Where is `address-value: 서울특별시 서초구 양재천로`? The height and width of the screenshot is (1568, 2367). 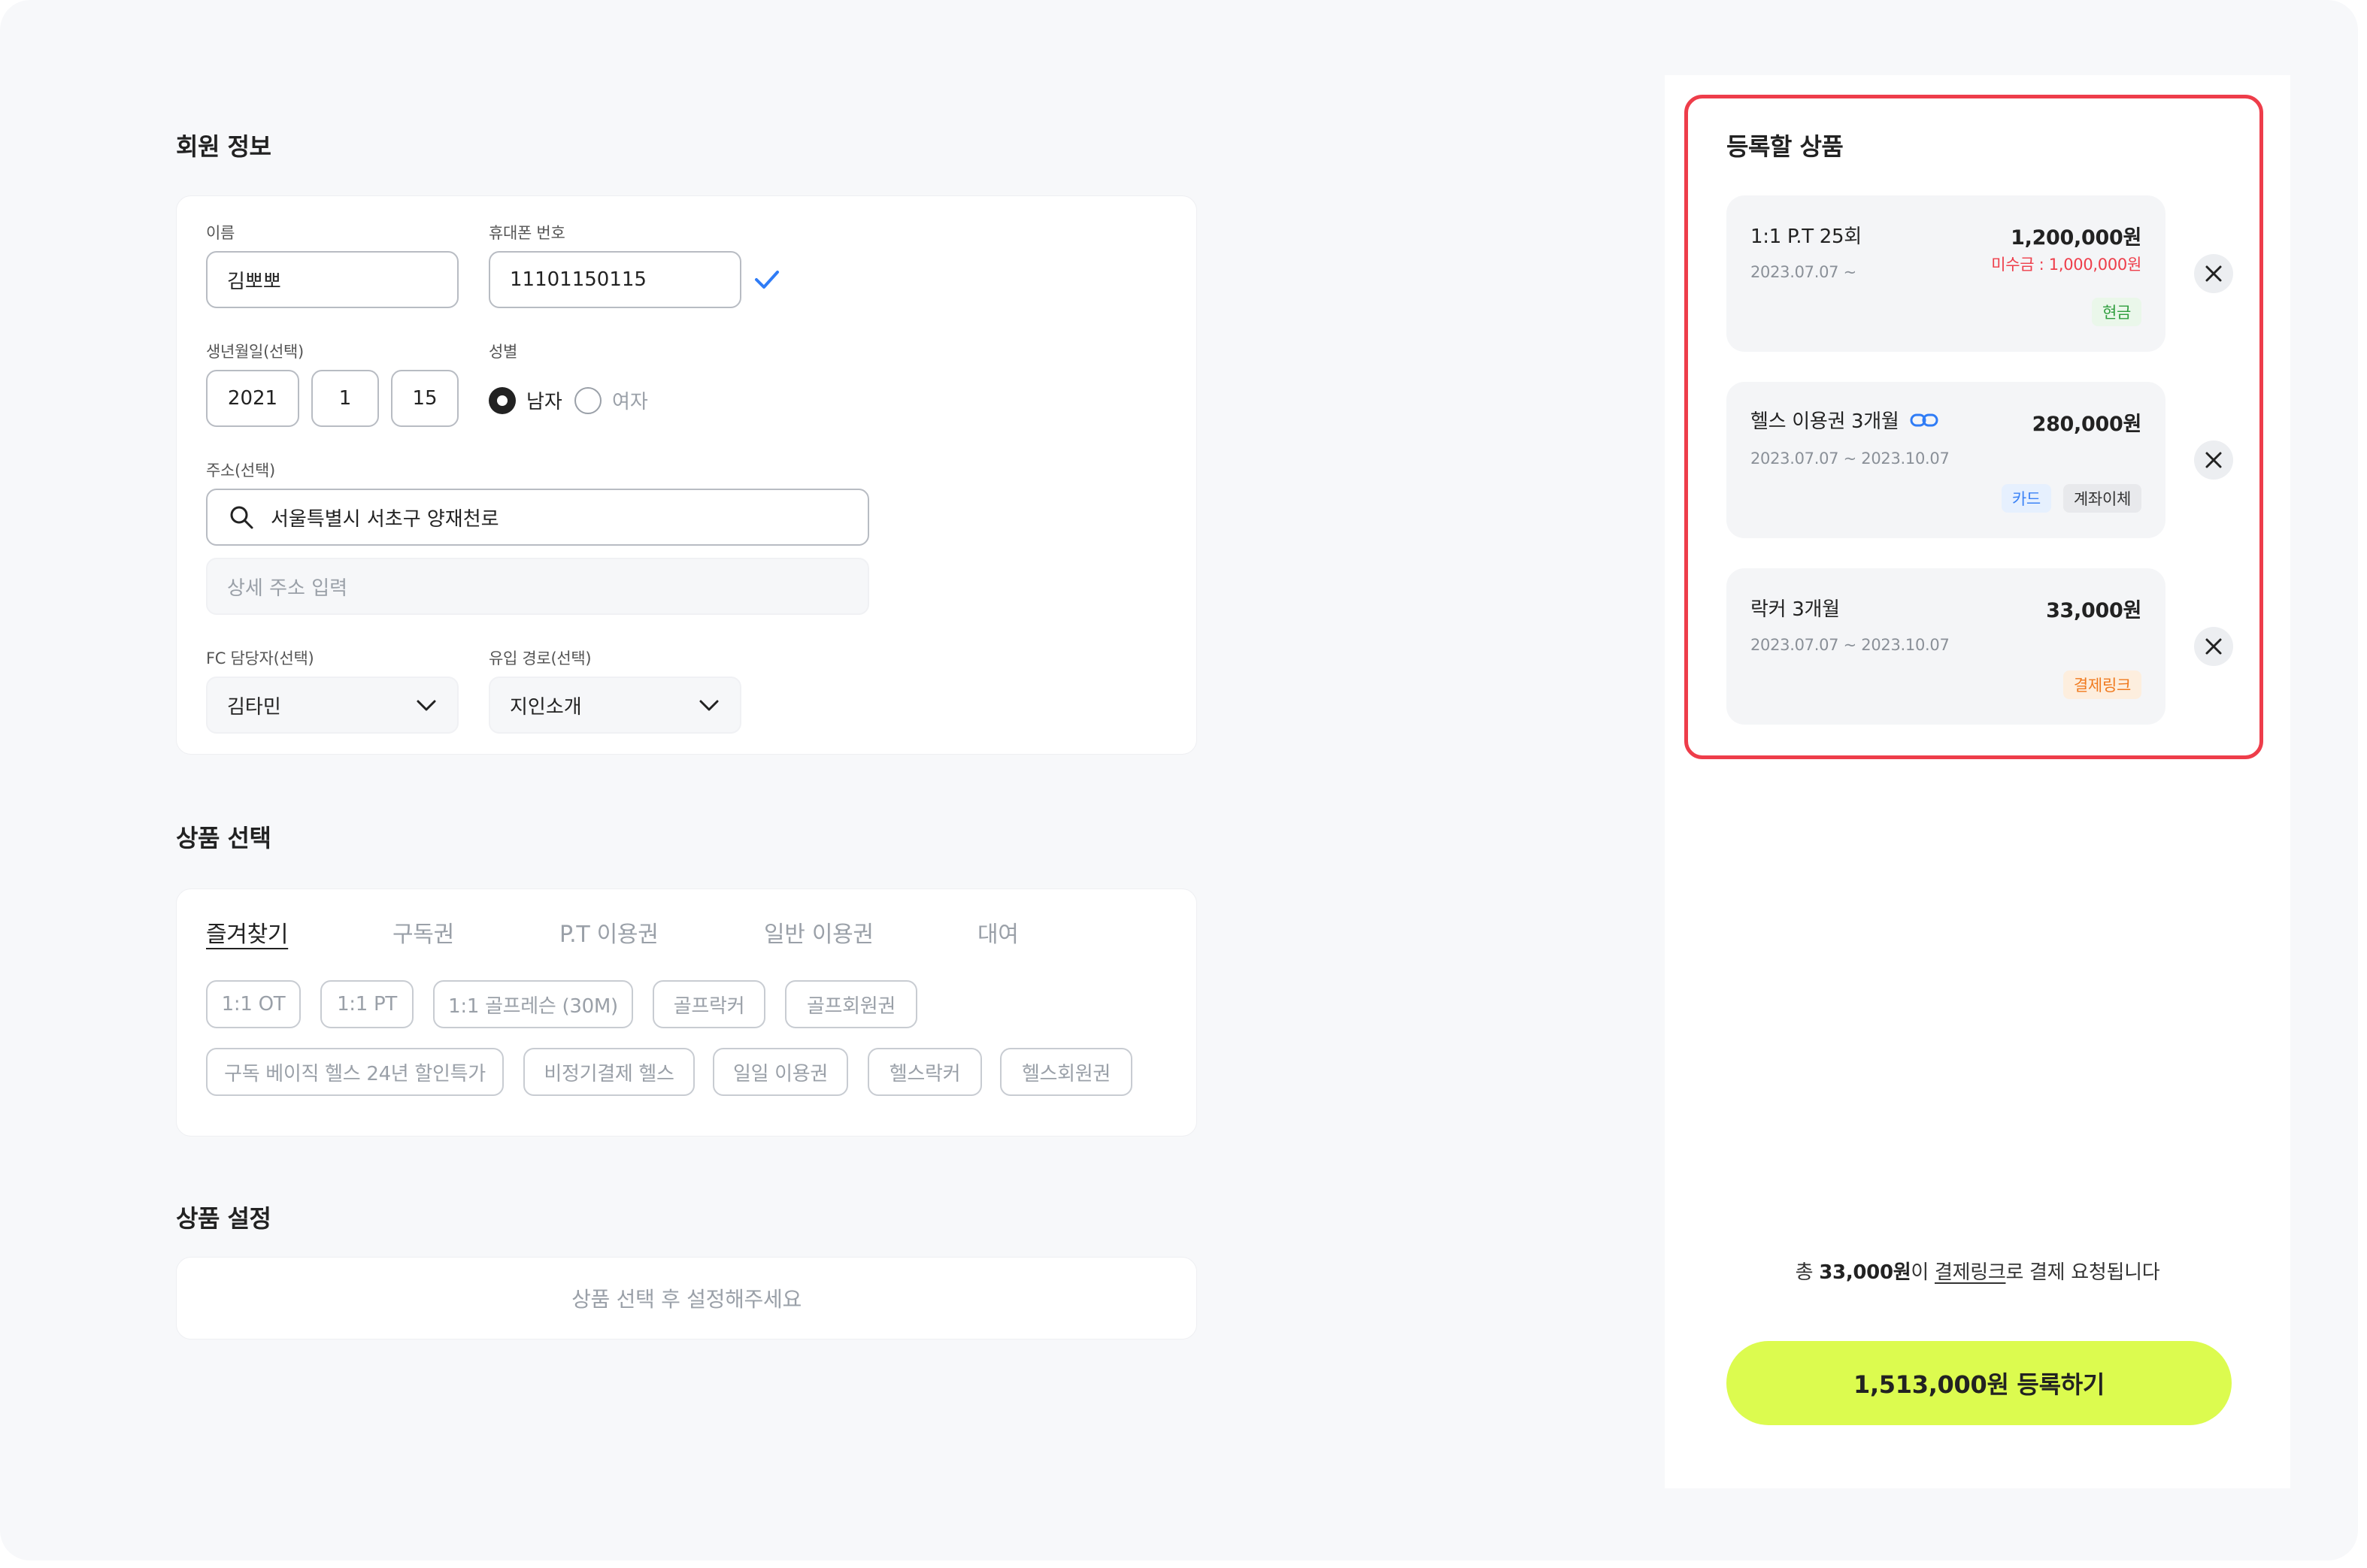 address-value: 서울특별시 서초구 양재천로 is located at coordinates (385, 519).